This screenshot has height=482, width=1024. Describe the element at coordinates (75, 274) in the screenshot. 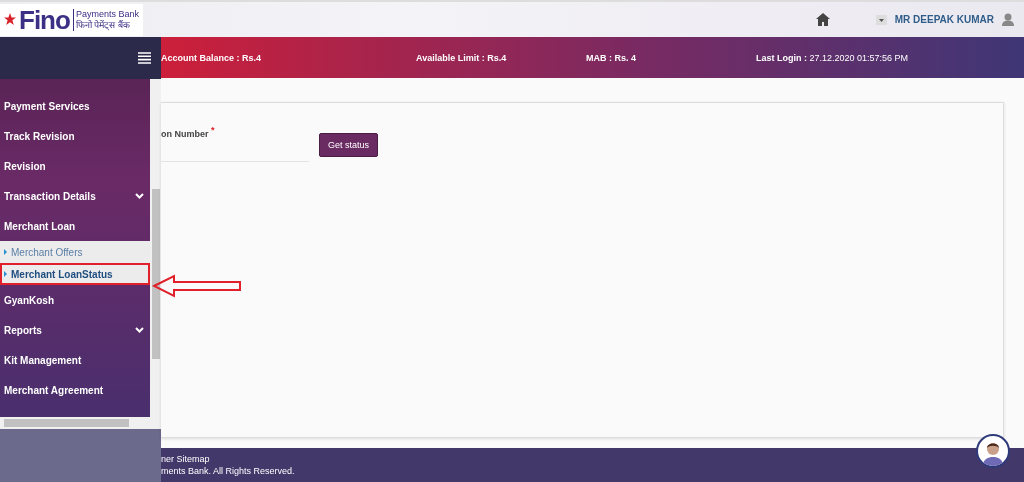

I see `submenu-item: Merchant LoanStatus` at that location.